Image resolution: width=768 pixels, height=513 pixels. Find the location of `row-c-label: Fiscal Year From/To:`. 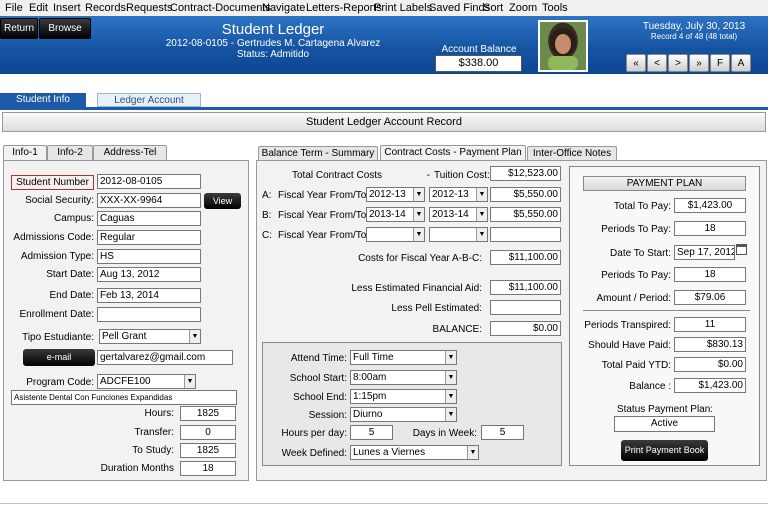

row-c-label: Fiscal Year From/To: is located at coordinates (324, 235).